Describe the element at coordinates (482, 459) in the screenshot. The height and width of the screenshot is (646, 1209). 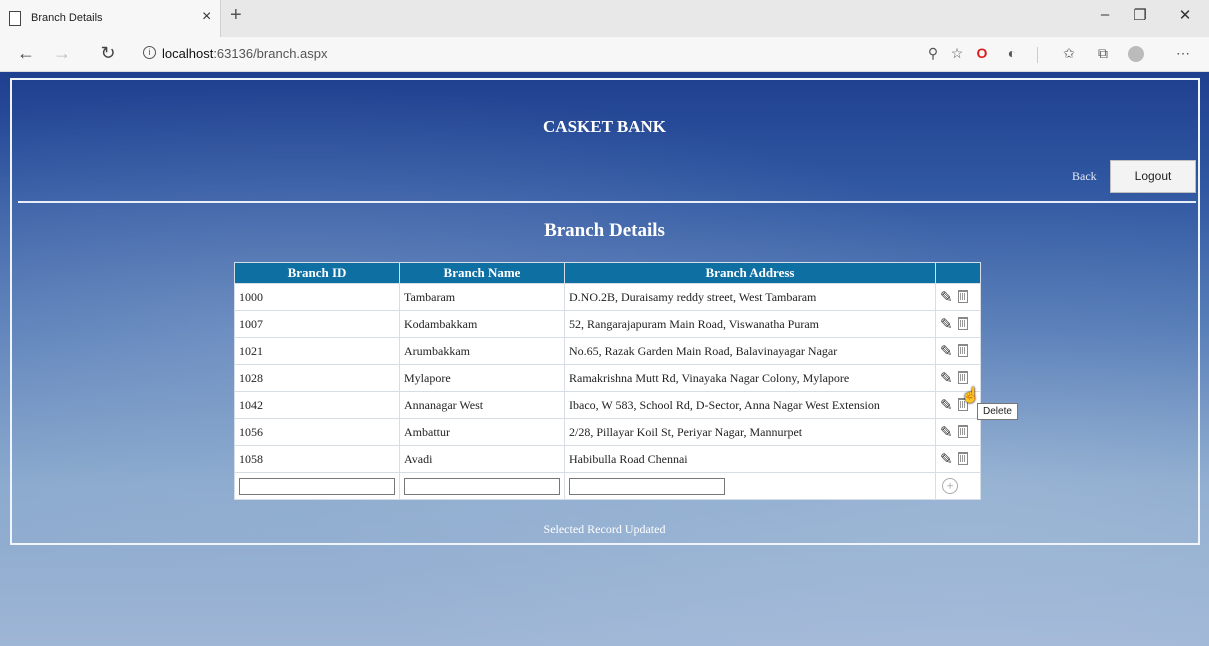
I see `branch-name-cell: Avadi` at that location.